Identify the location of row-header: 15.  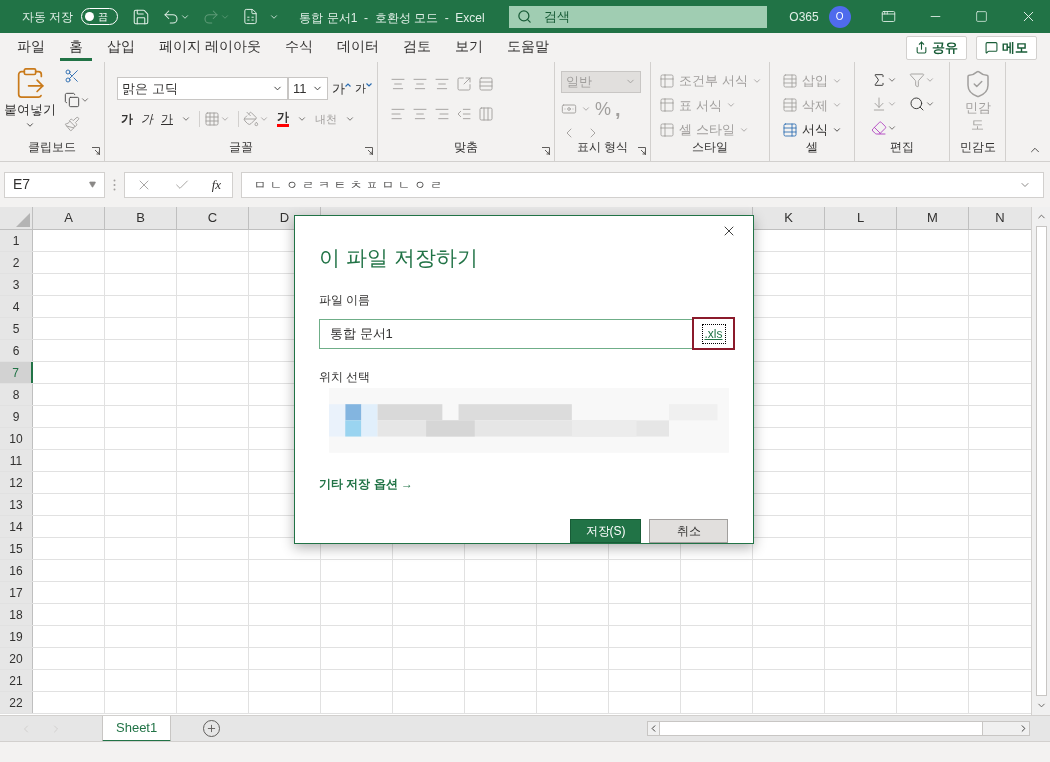
(16, 548).